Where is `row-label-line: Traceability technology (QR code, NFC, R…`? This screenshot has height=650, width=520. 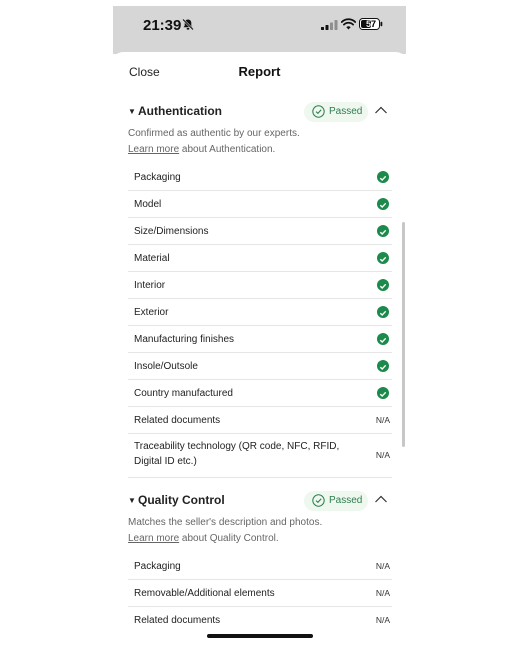
row-label-line: Traceability technology (QR code, NFC, R… is located at coordinates (237, 446).